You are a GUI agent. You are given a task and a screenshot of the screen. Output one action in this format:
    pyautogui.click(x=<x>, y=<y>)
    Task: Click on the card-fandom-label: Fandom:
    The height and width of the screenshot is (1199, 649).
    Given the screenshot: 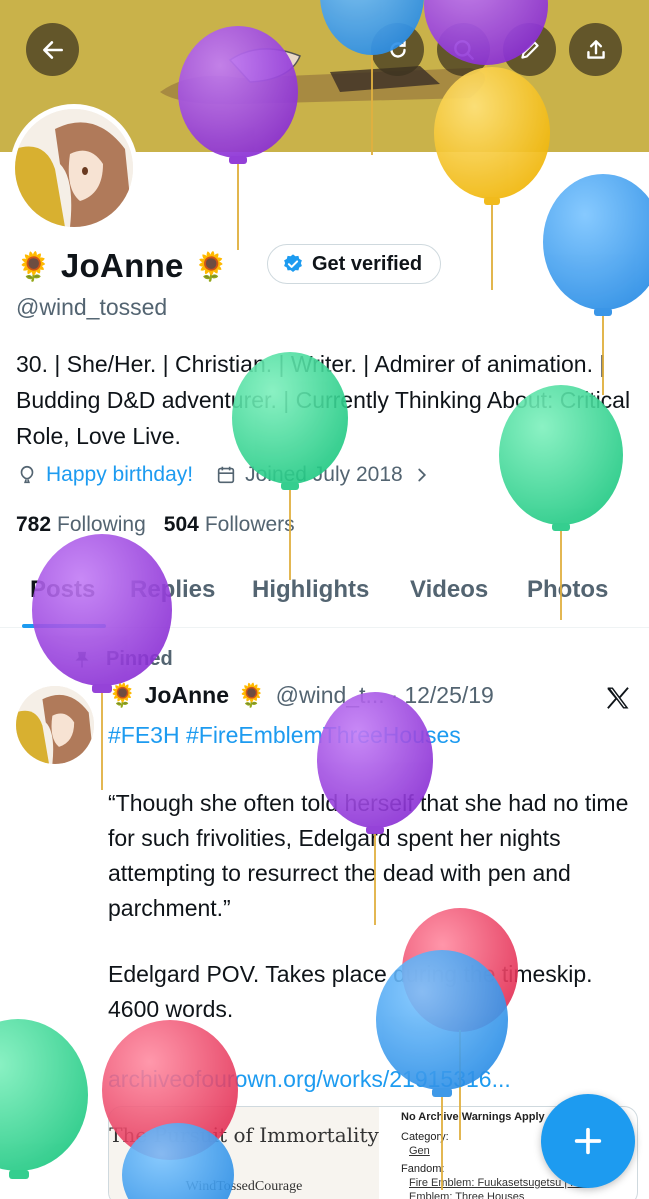 What is the action you would take?
    pyautogui.click(x=423, y=1169)
    